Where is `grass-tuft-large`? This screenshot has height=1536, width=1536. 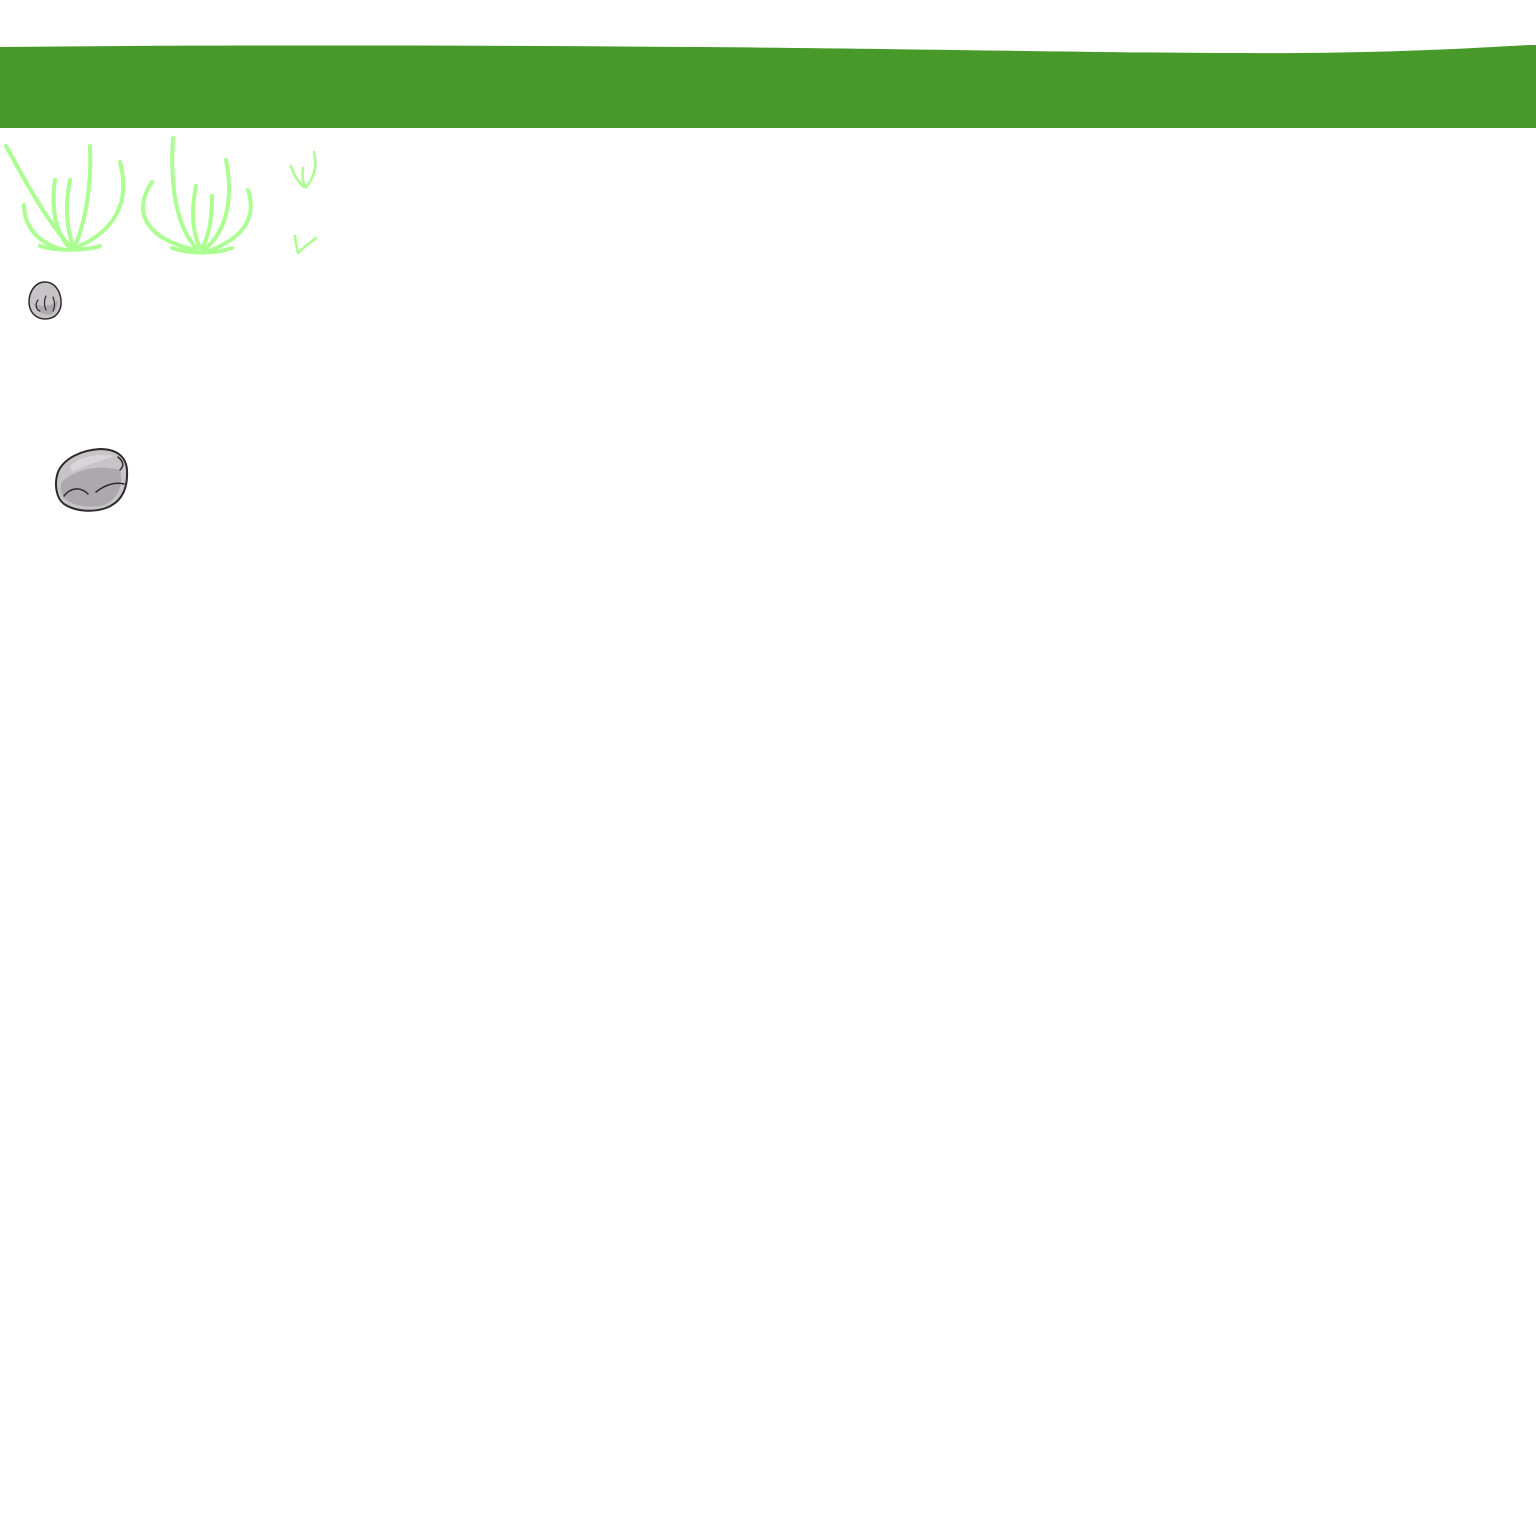
grass-tuft-large is located at coordinates (65, 198).